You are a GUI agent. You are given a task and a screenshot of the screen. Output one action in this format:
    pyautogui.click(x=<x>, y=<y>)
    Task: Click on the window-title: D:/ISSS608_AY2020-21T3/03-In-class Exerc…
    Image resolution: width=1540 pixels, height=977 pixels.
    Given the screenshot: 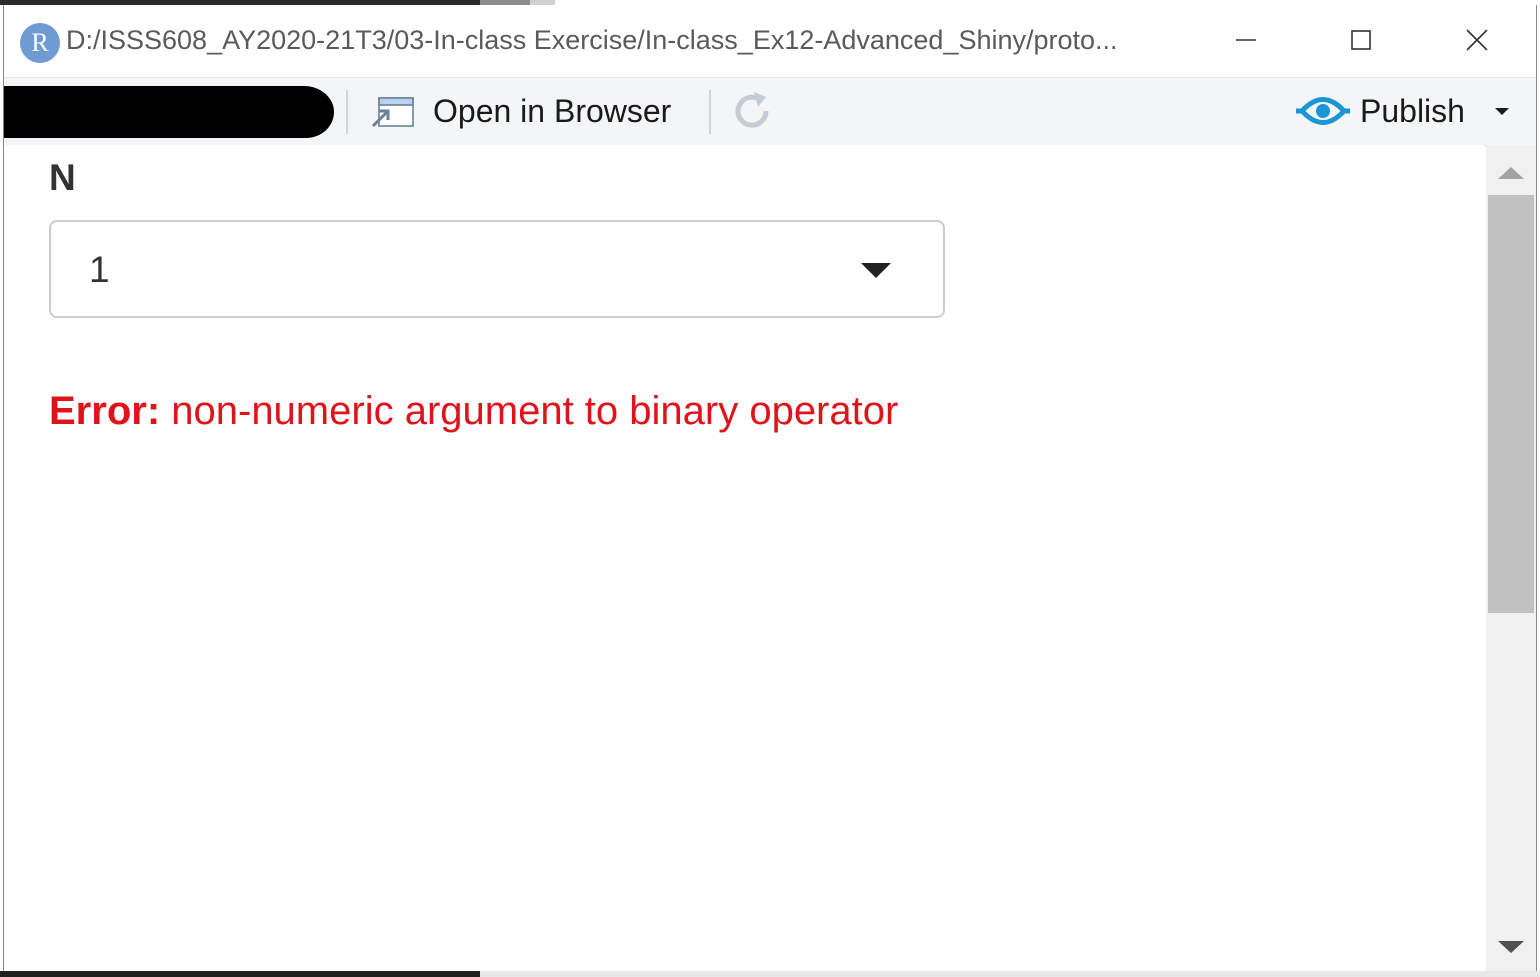 What is the action you would take?
    pyautogui.click(x=592, y=40)
    